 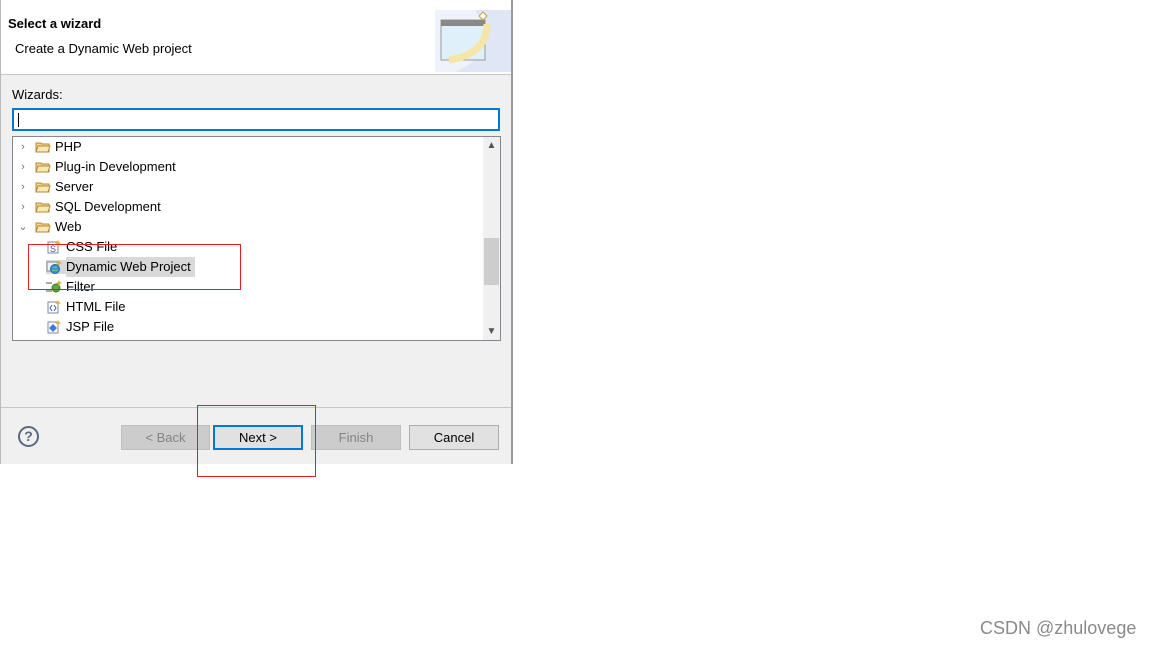 What do you see at coordinates (491, 261) in the screenshot?
I see `scroll-thumb` at bounding box center [491, 261].